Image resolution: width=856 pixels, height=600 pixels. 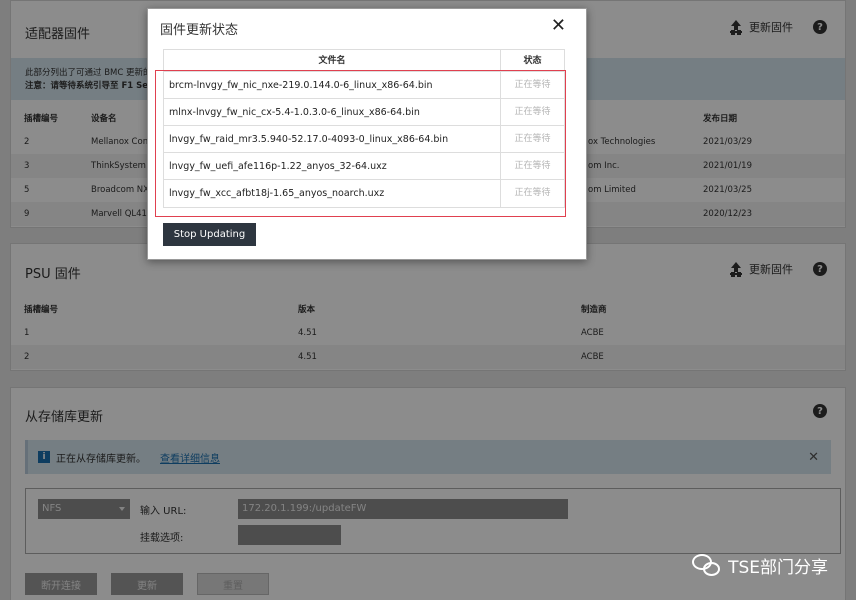 What do you see at coordinates (558, 25) in the screenshot?
I see `close-icon: ✕` at bounding box center [558, 25].